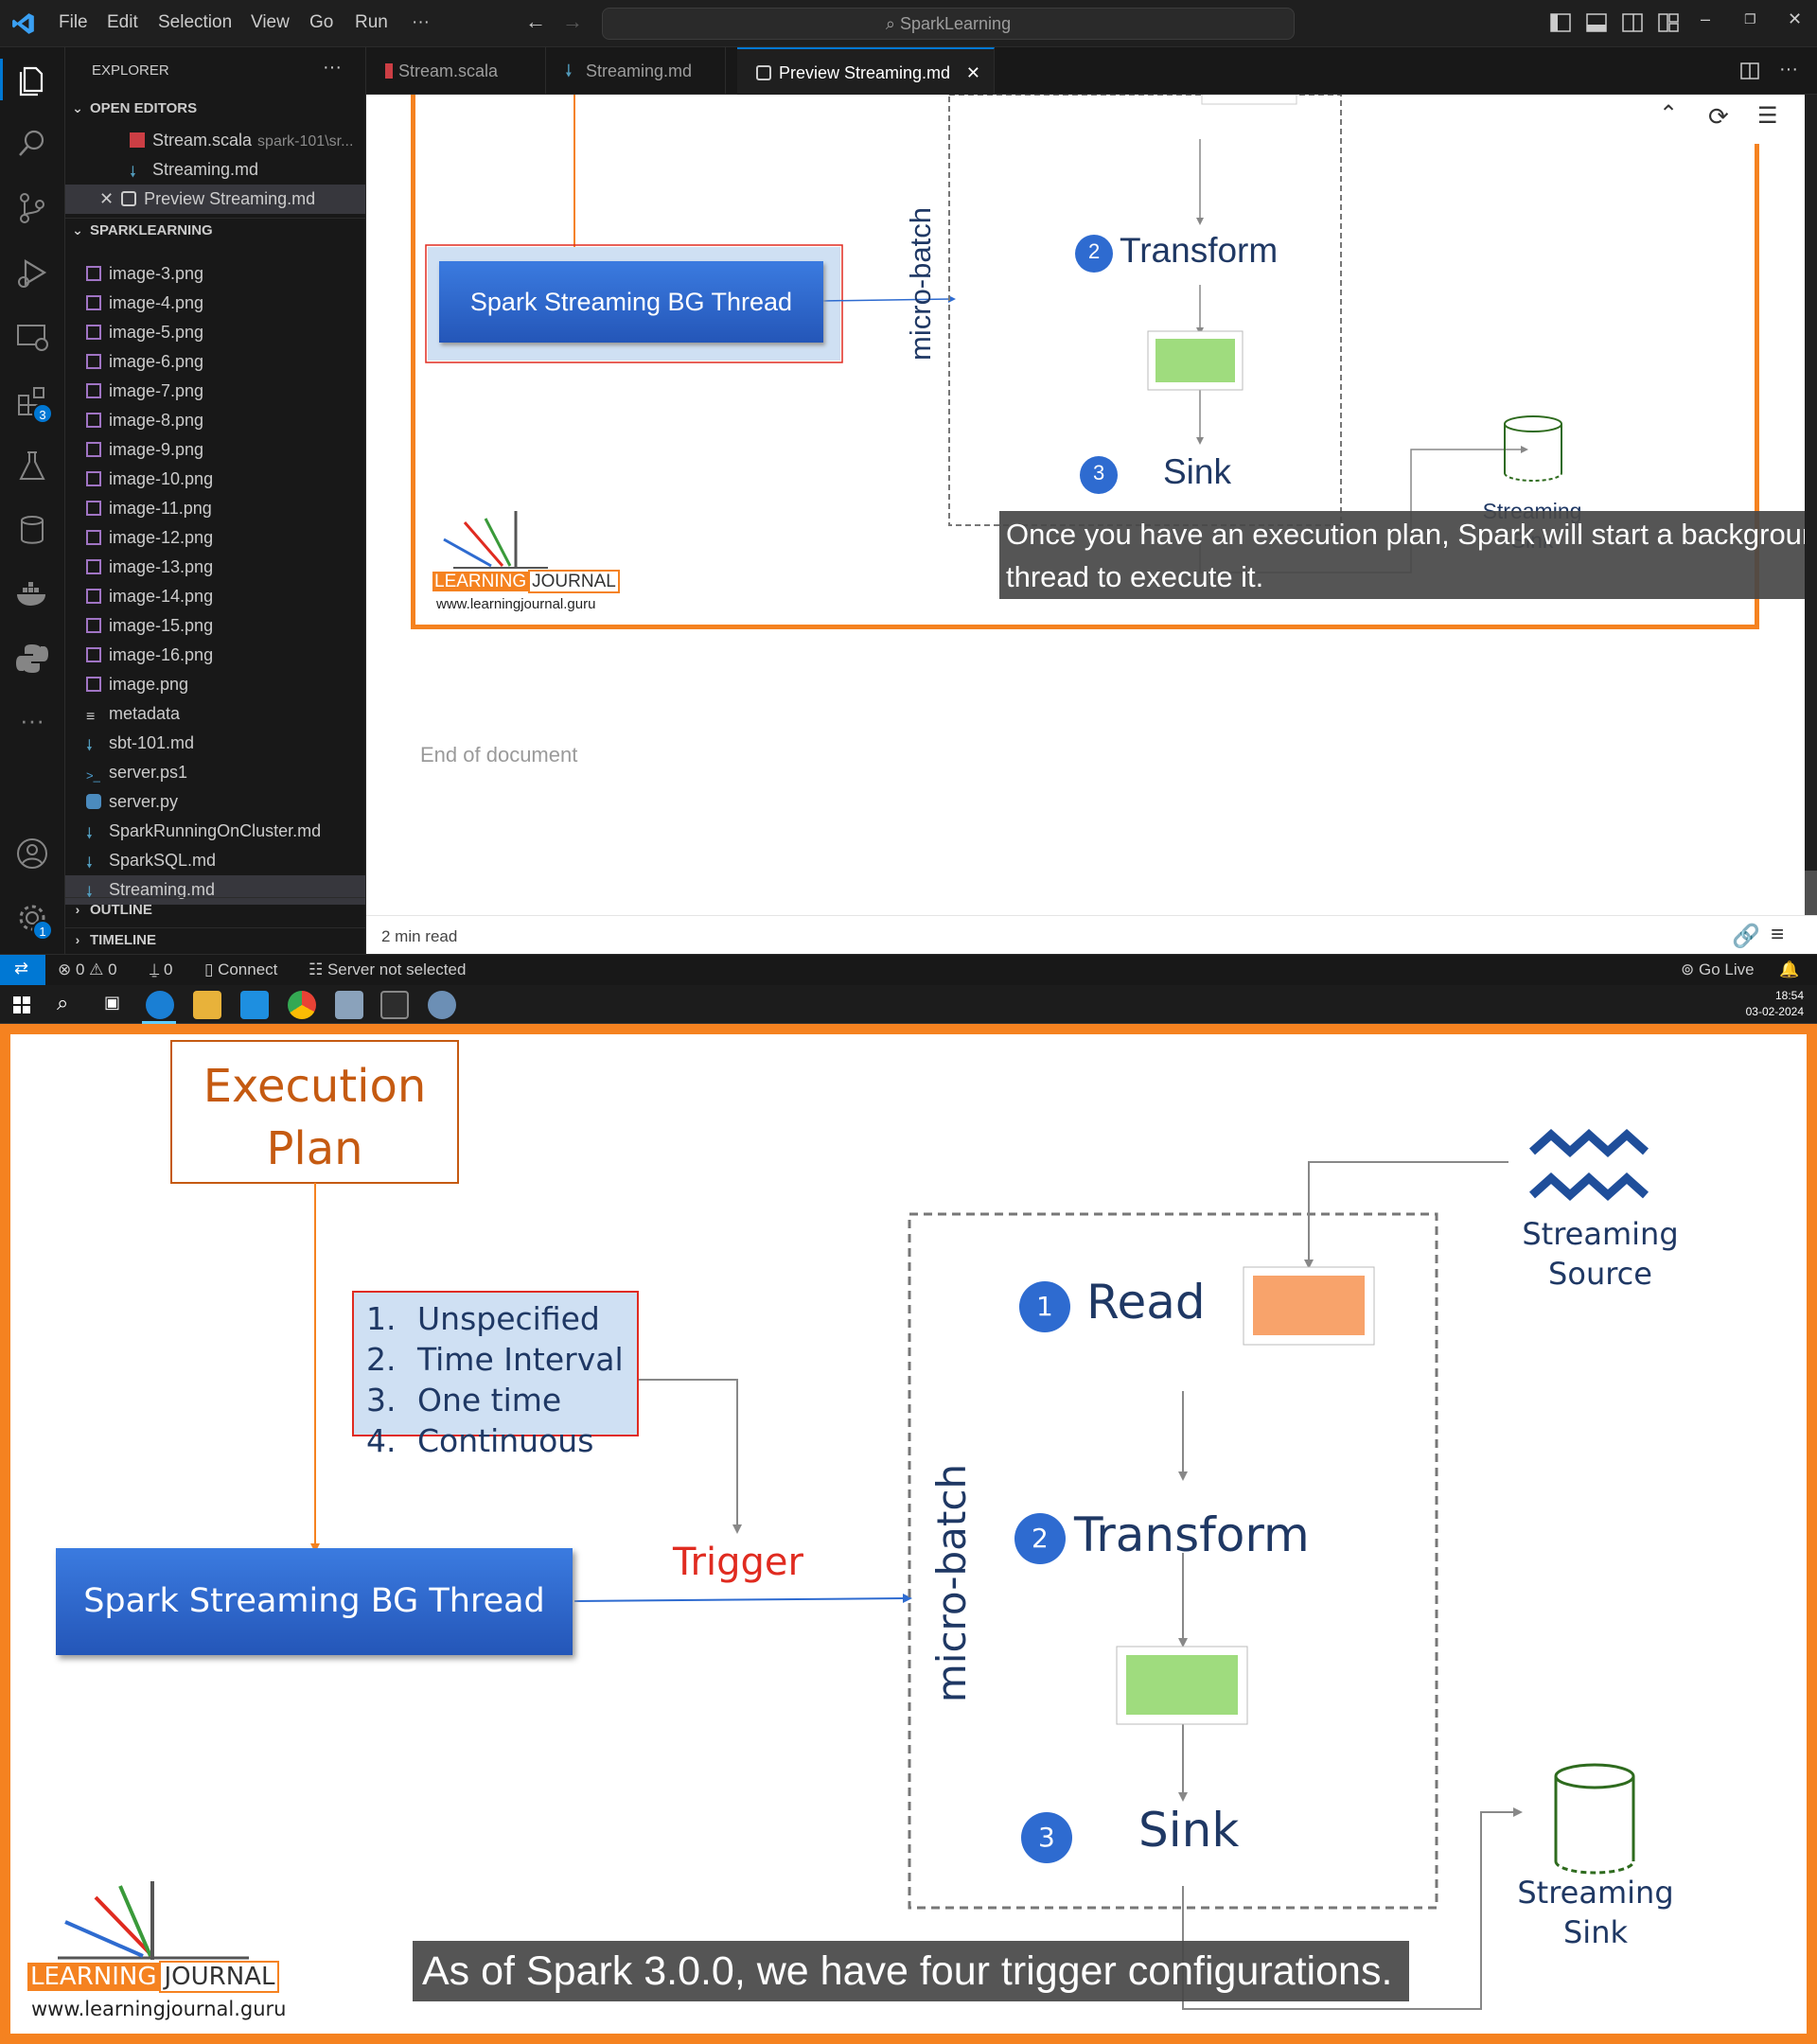 Image resolution: width=1817 pixels, height=2044 pixels. What do you see at coordinates (123, 22) in the screenshot?
I see `menu-edit: Edit` at bounding box center [123, 22].